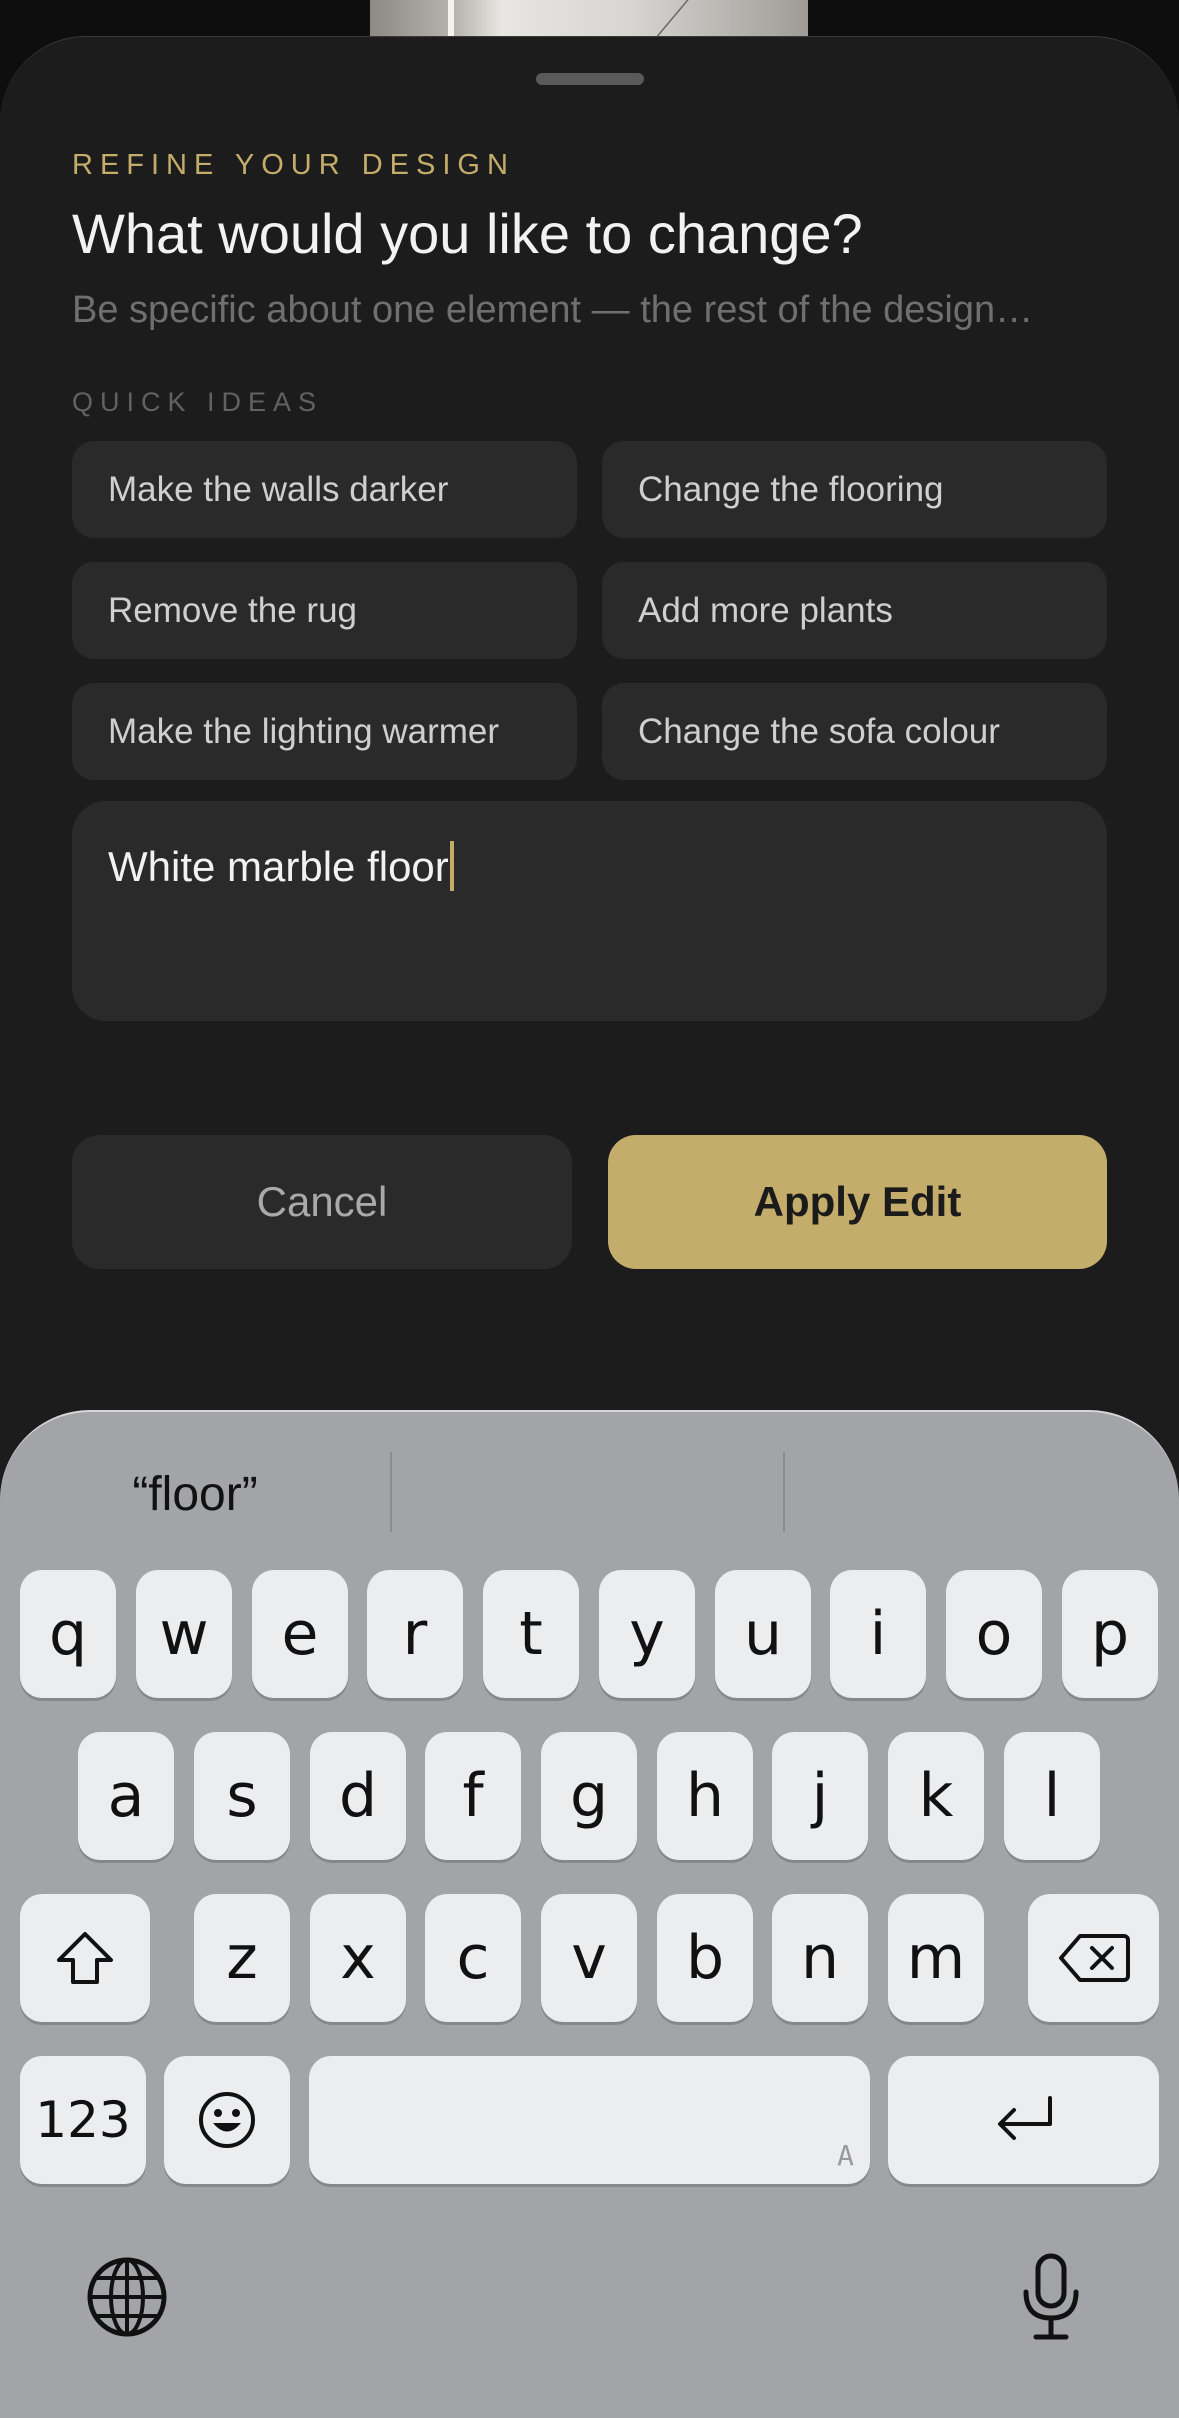 This screenshot has width=1179, height=2418. I want to click on numbers-key: 123, so click(83, 2120).